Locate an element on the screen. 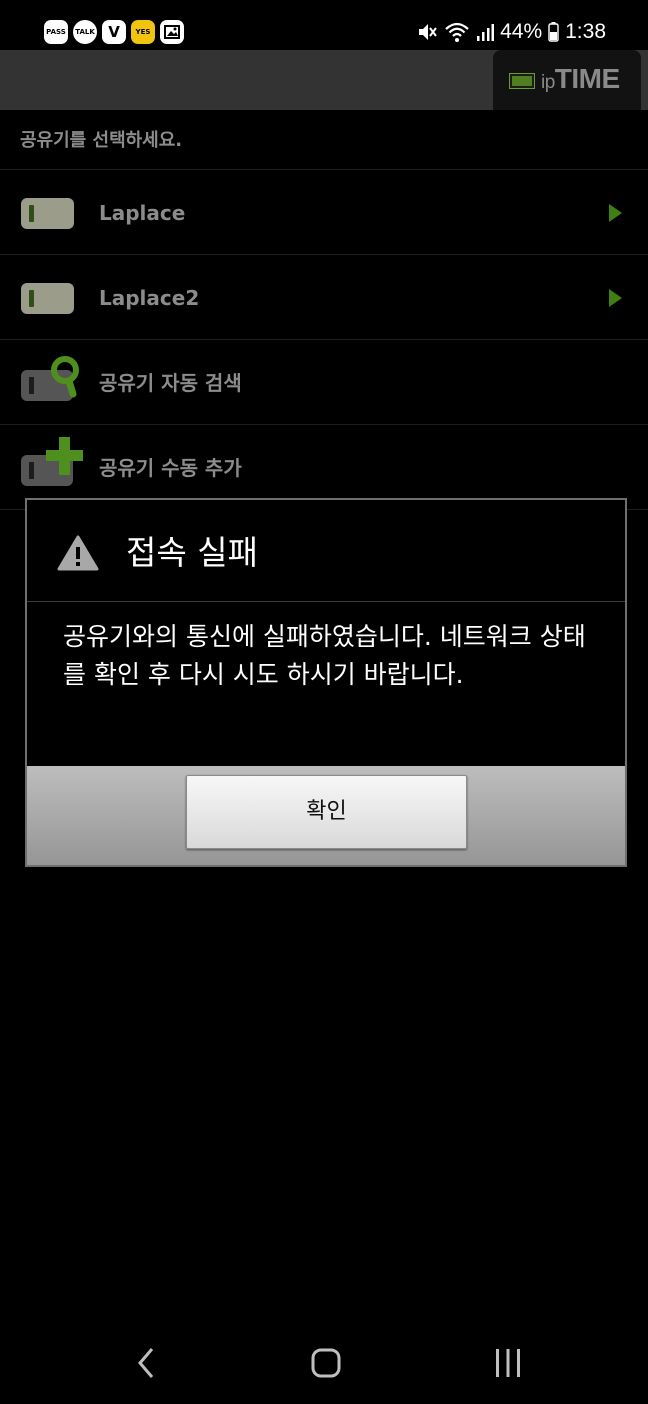 The height and width of the screenshot is (1404, 648). v-app-icon: V is located at coordinates (114, 32).